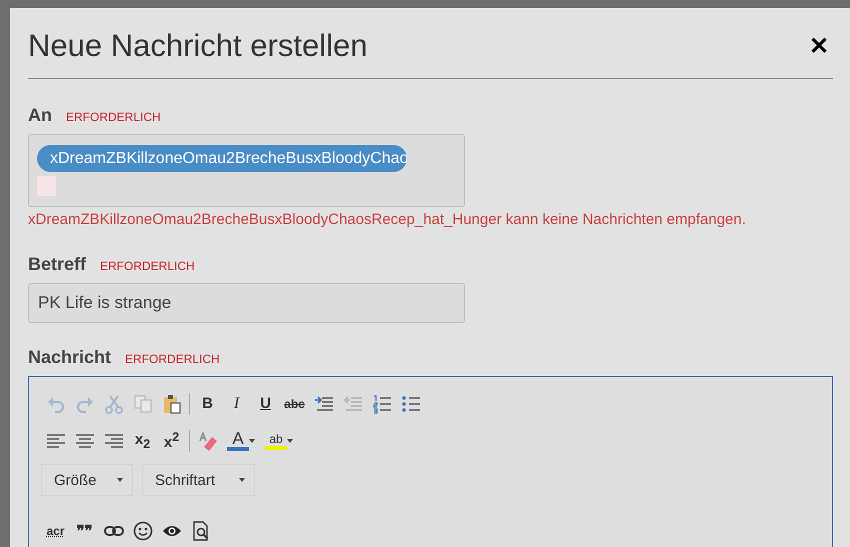 The image size is (850, 547). Describe the element at coordinates (352, 404) in the screenshot. I see `outdent-icon` at that location.